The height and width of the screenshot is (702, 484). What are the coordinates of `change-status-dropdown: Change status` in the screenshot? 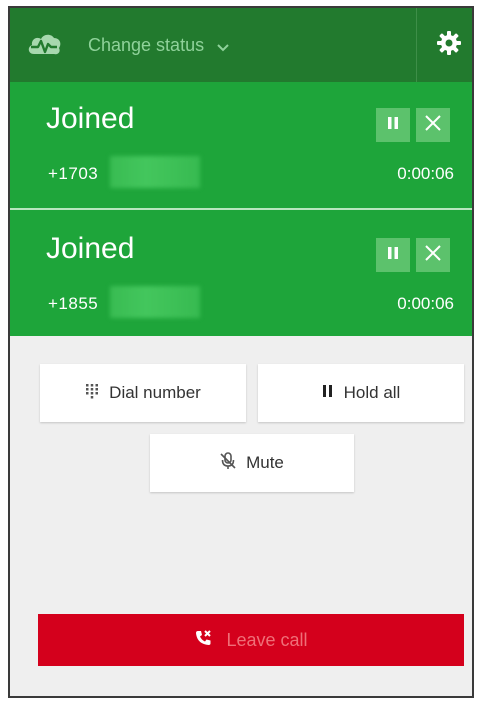 It's located at (159, 45).